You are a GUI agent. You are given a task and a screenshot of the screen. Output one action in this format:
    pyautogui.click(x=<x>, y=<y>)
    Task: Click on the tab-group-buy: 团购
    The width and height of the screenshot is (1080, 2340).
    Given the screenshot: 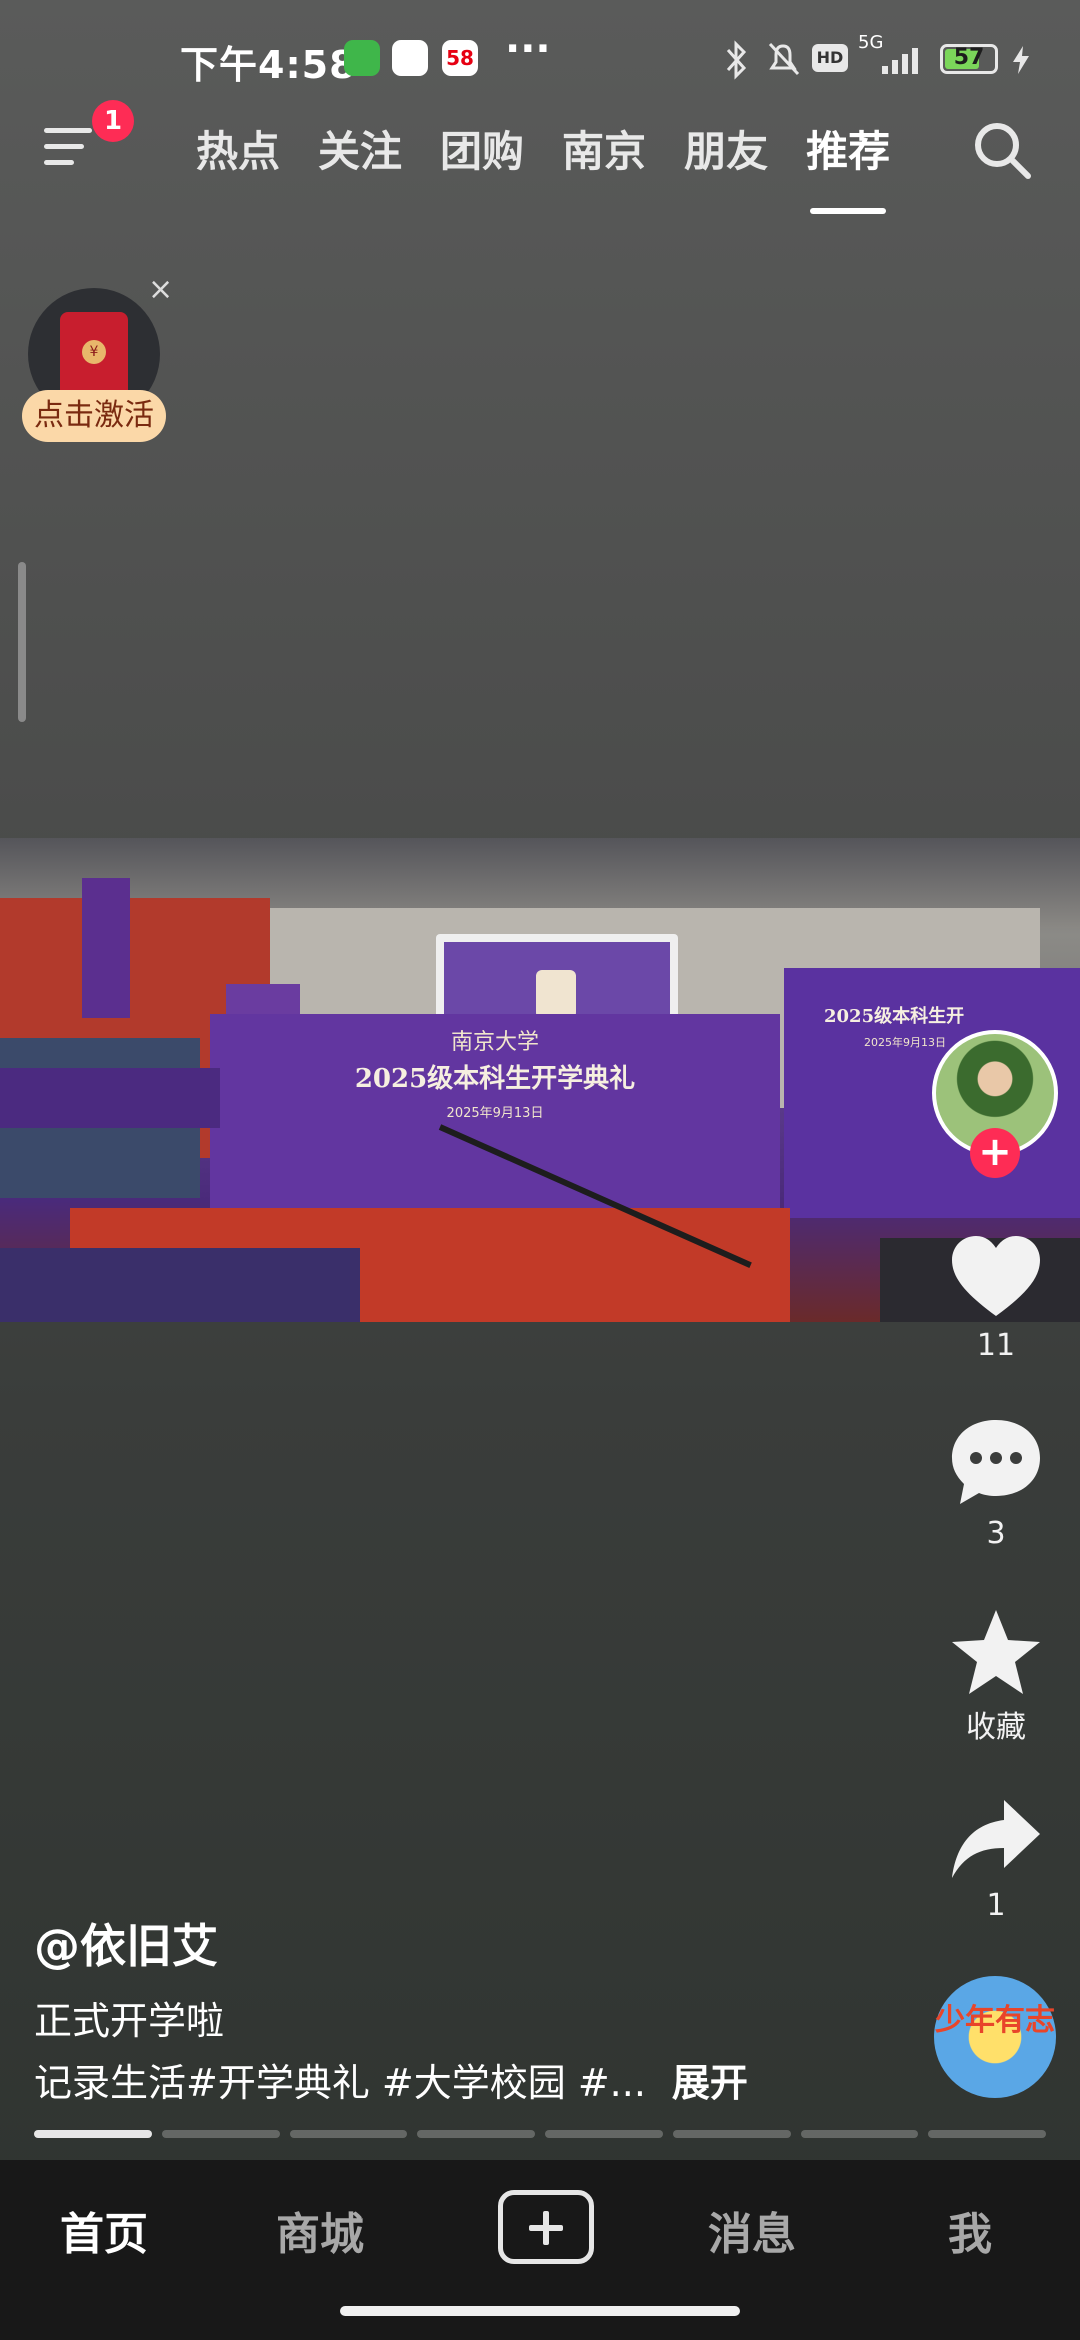 What is the action you would take?
    pyautogui.click(x=482, y=153)
    